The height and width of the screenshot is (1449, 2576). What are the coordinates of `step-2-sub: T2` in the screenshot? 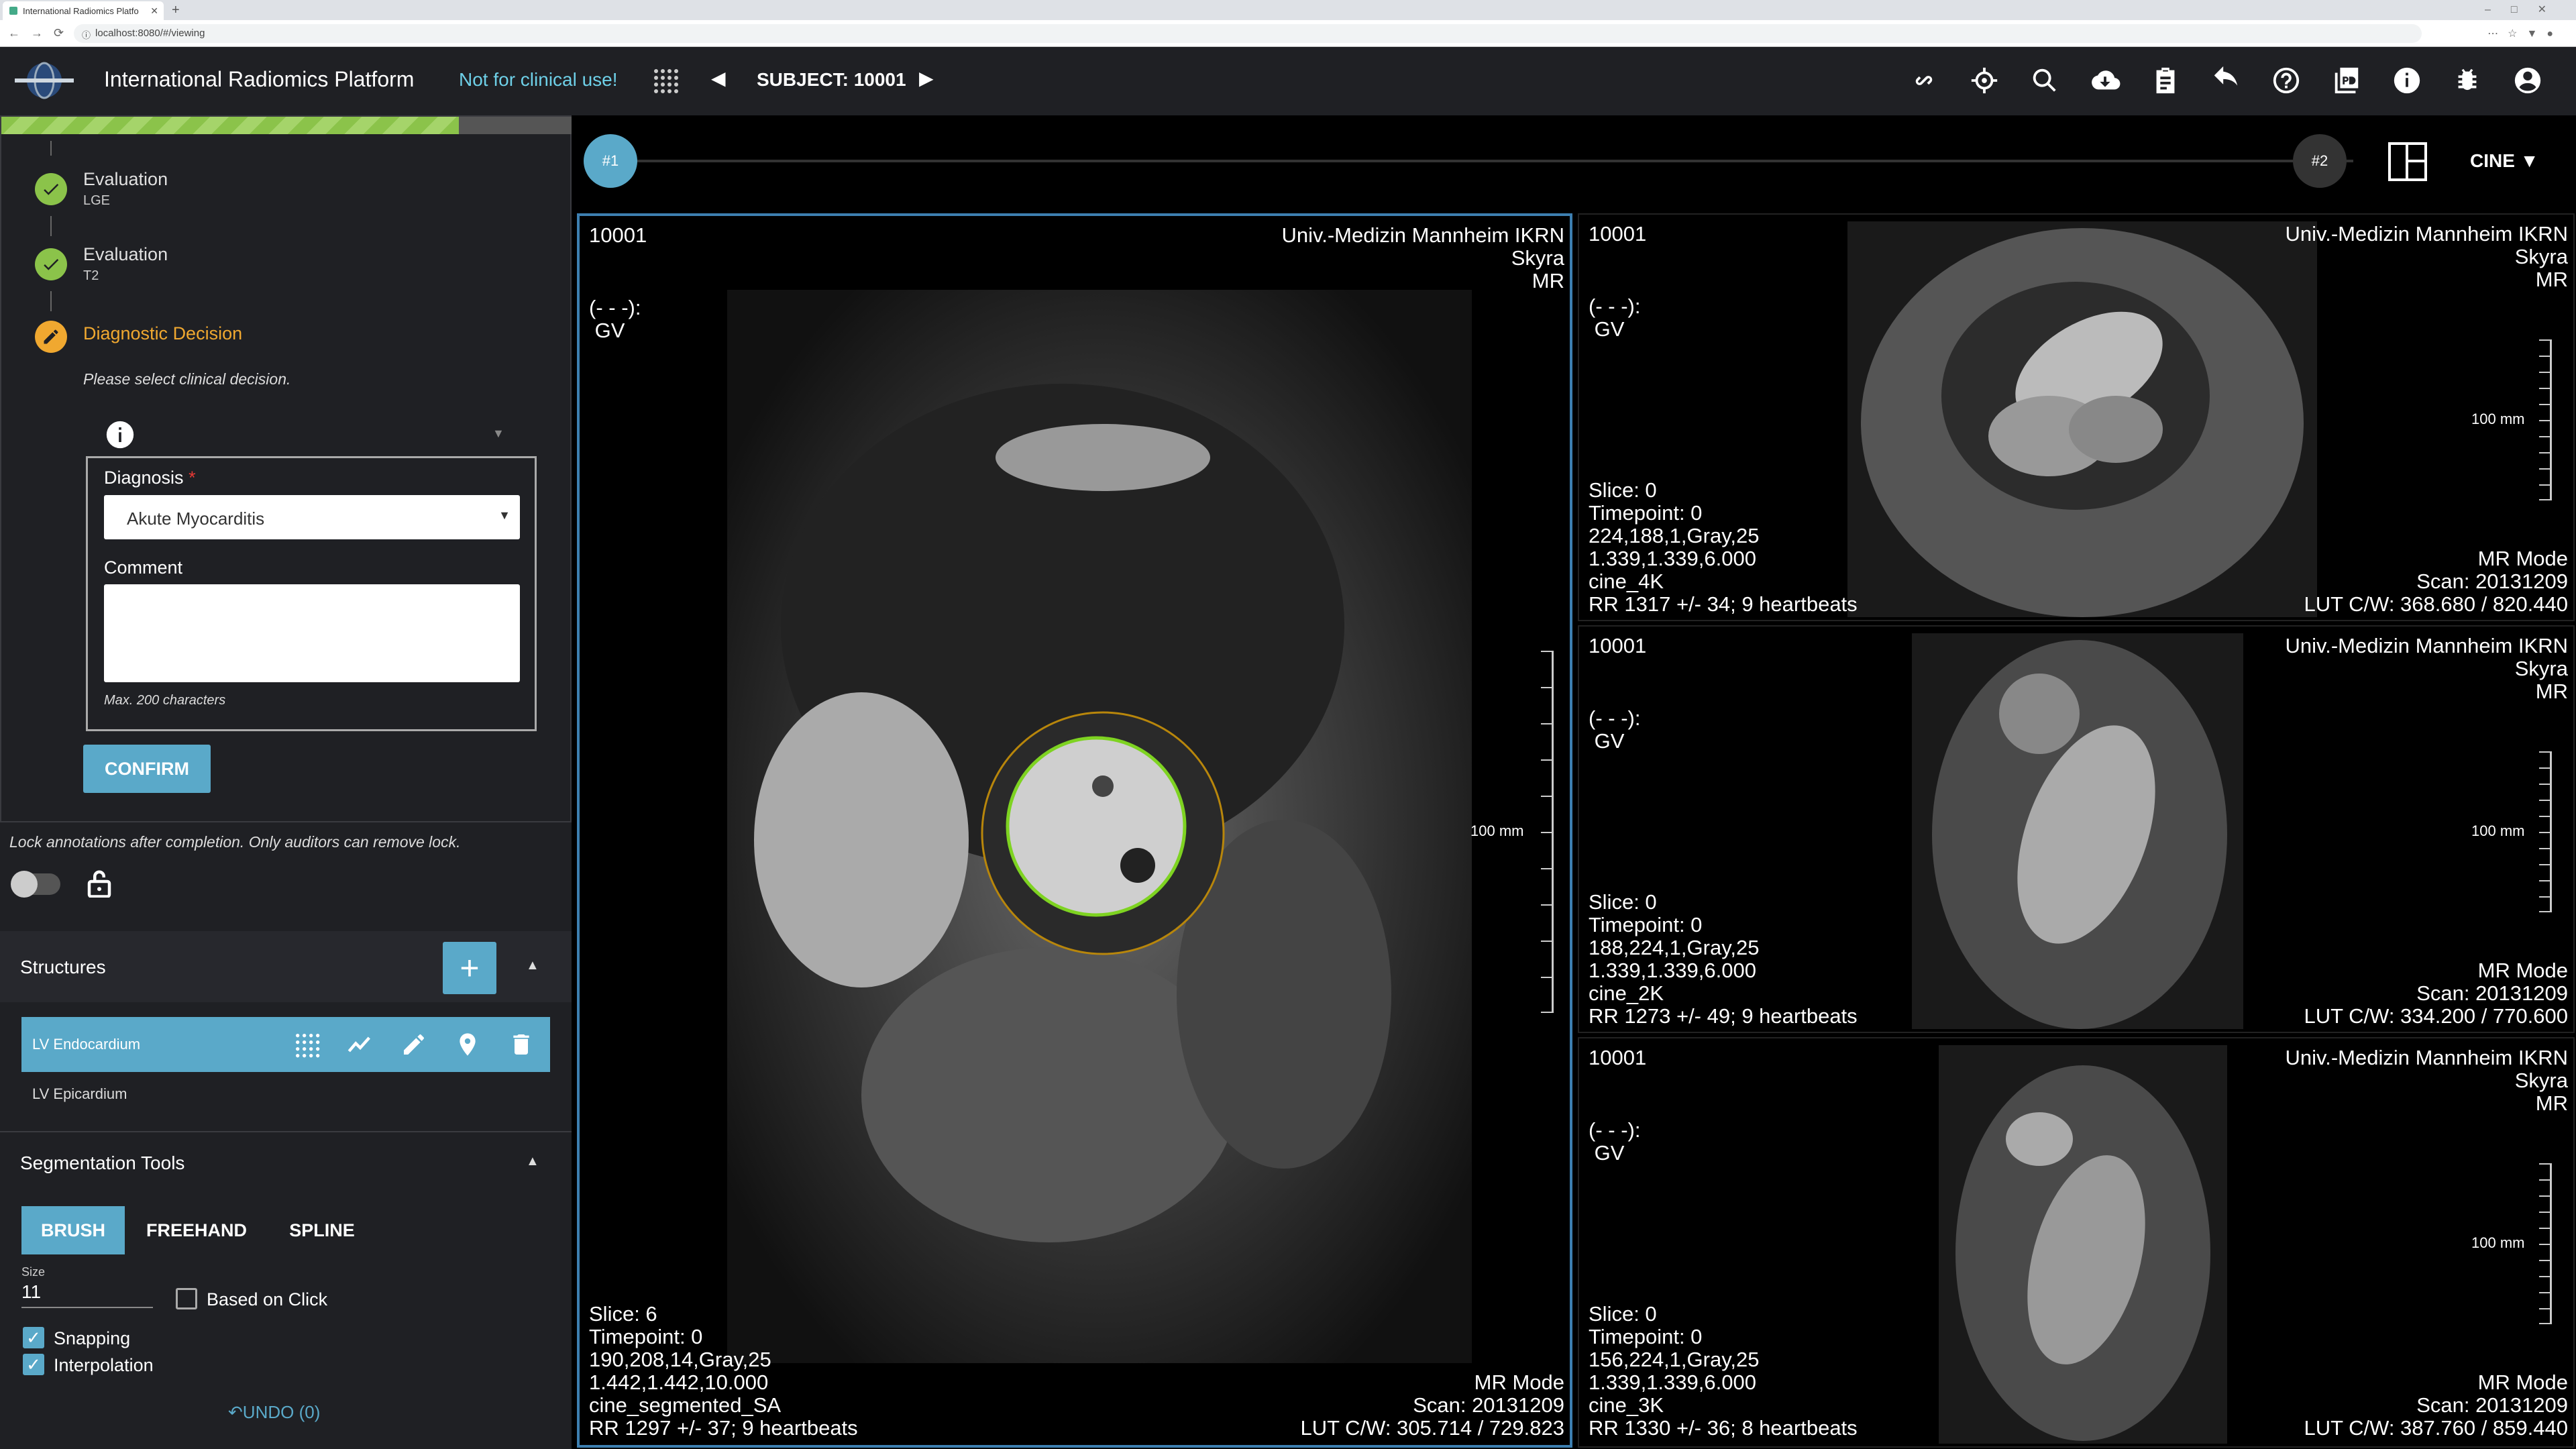 It's located at (91, 275).